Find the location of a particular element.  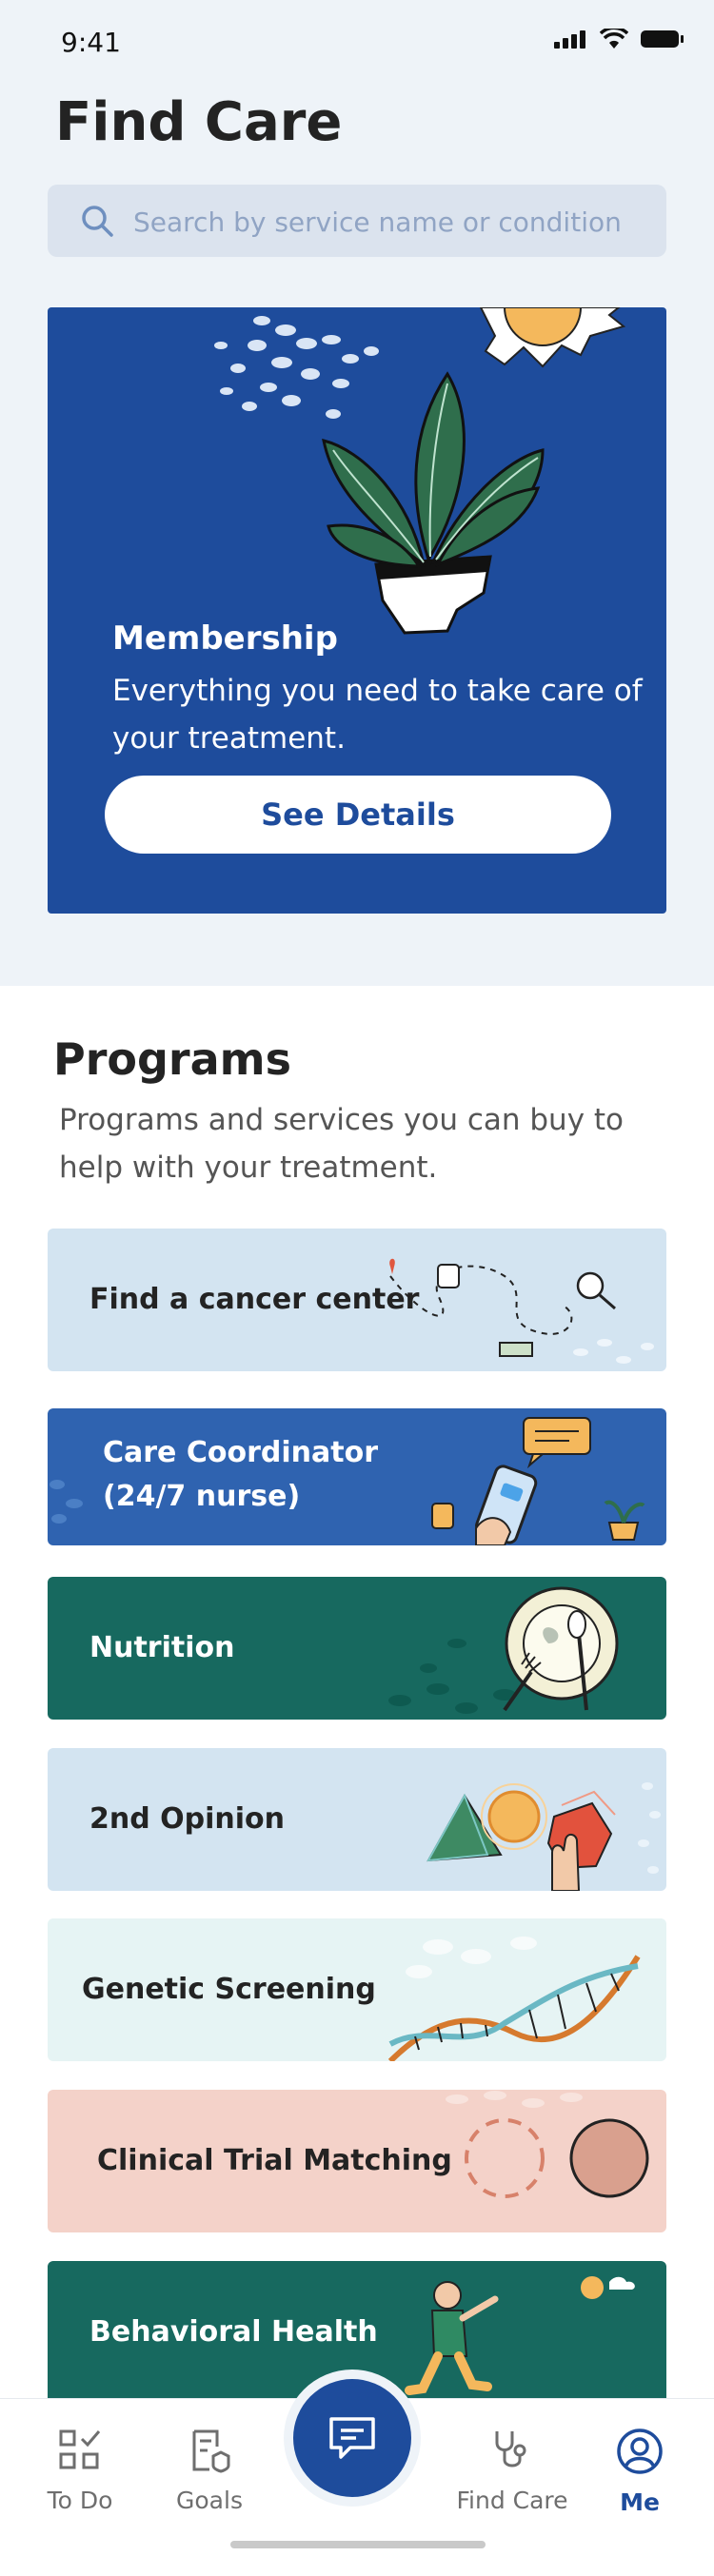

home-indicator is located at coordinates (358, 2544).